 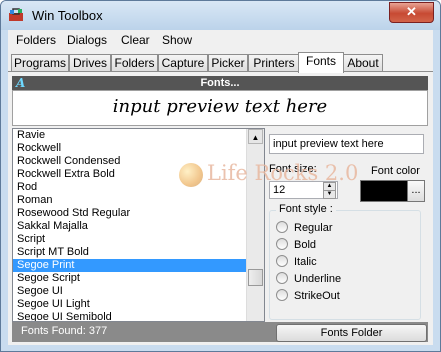 I want to click on font-color-swatch, so click(x=384, y=191).